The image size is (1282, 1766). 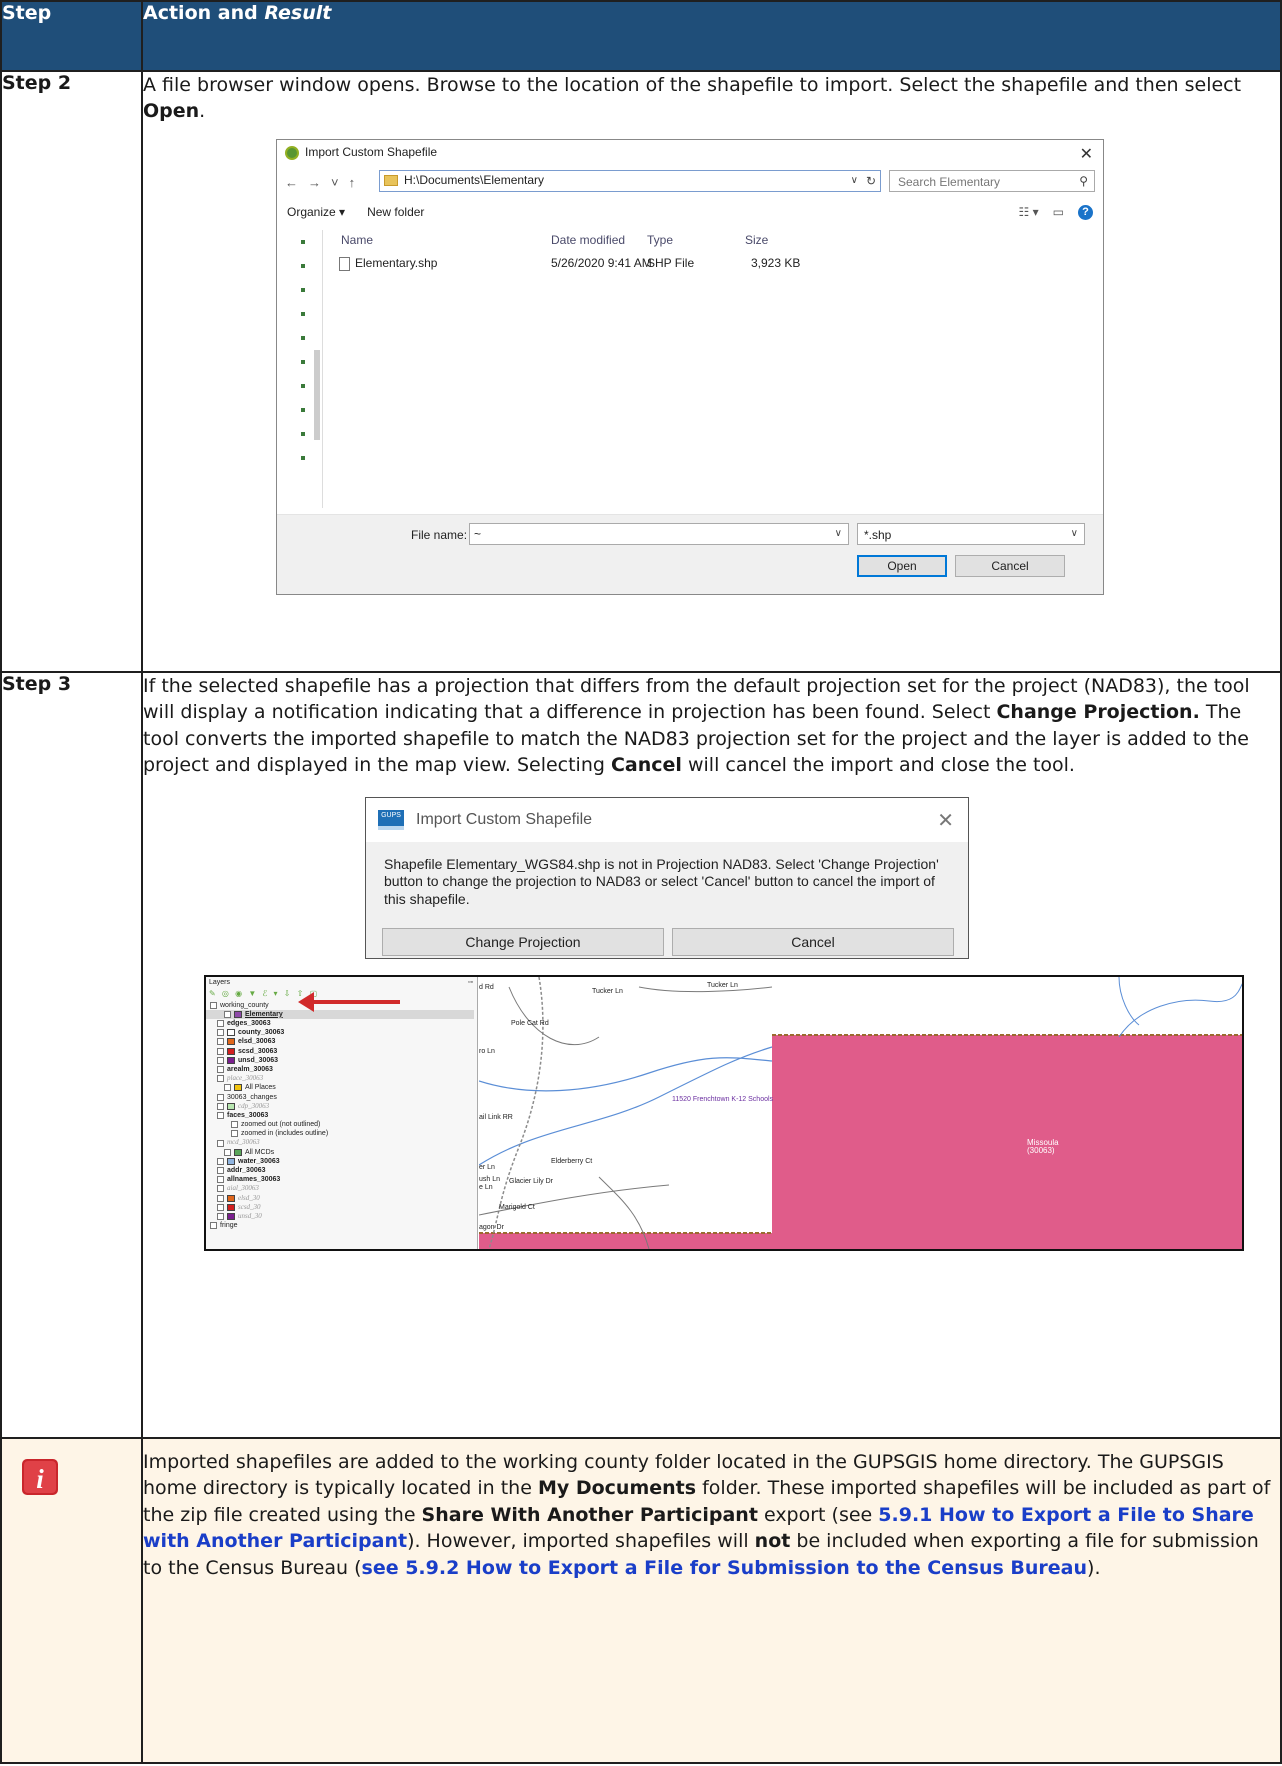 What do you see at coordinates (395, 212) in the screenshot?
I see `new-folder-button: New folder` at bounding box center [395, 212].